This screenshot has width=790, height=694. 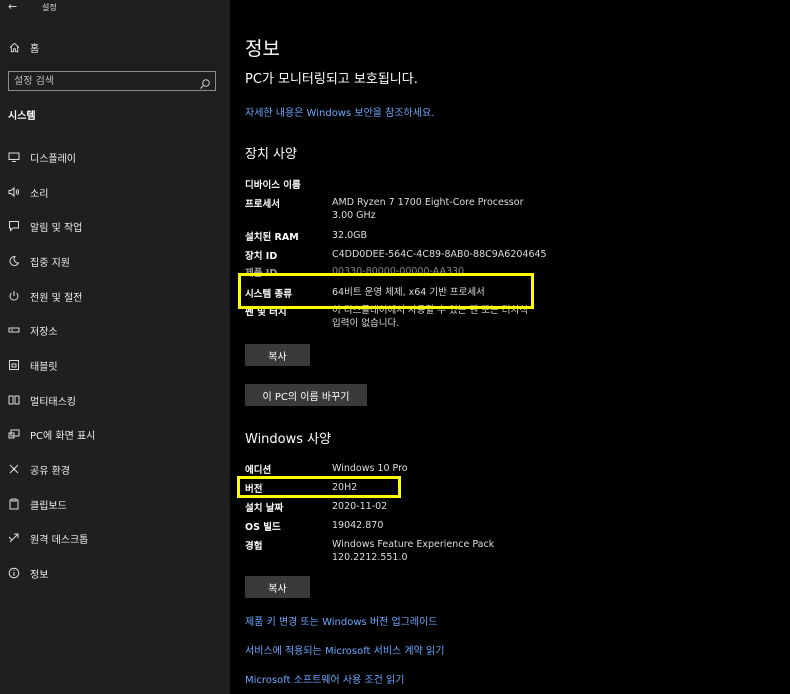 What do you see at coordinates (39, 575) in the screenshot?
I see `sidebar-item-label: 정보` at bounding box center [39, 575].